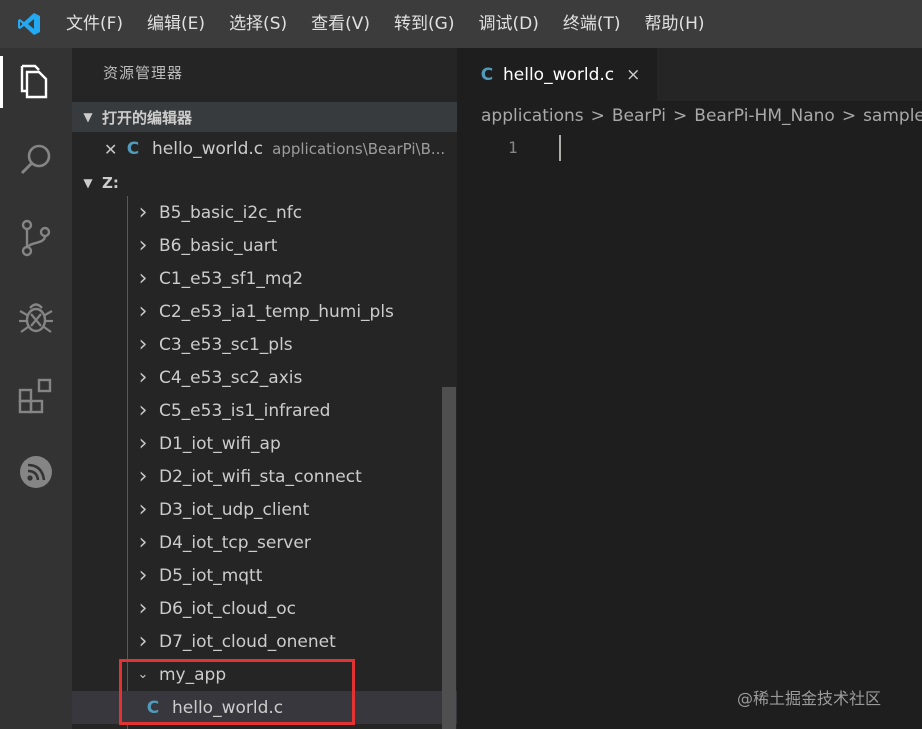 This screenshot has width=922, height=729. I want to click on close-icon: ✕, so click(113, 149).